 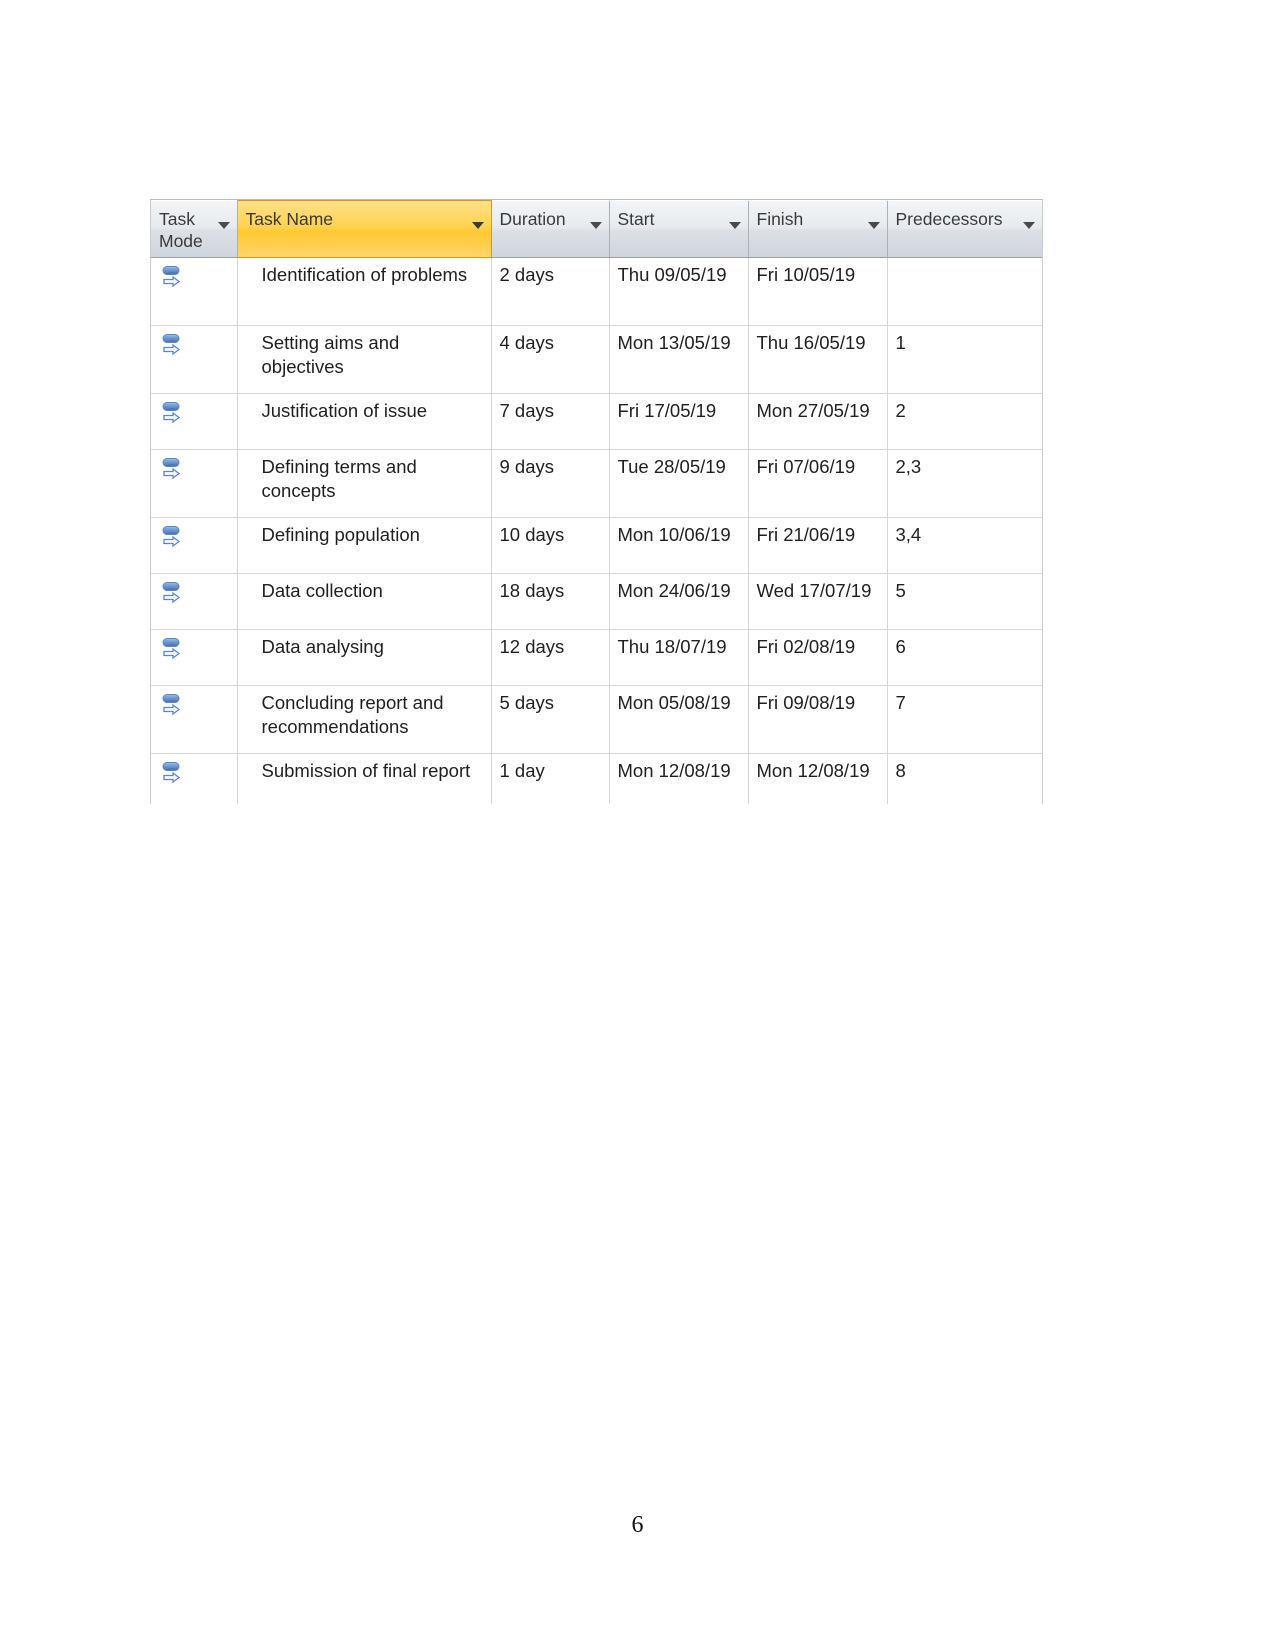 What do you see at coordinates (550, 719) in the screenshot?
I see `cell-duration: 5 days` at bounding box center [550, 719].